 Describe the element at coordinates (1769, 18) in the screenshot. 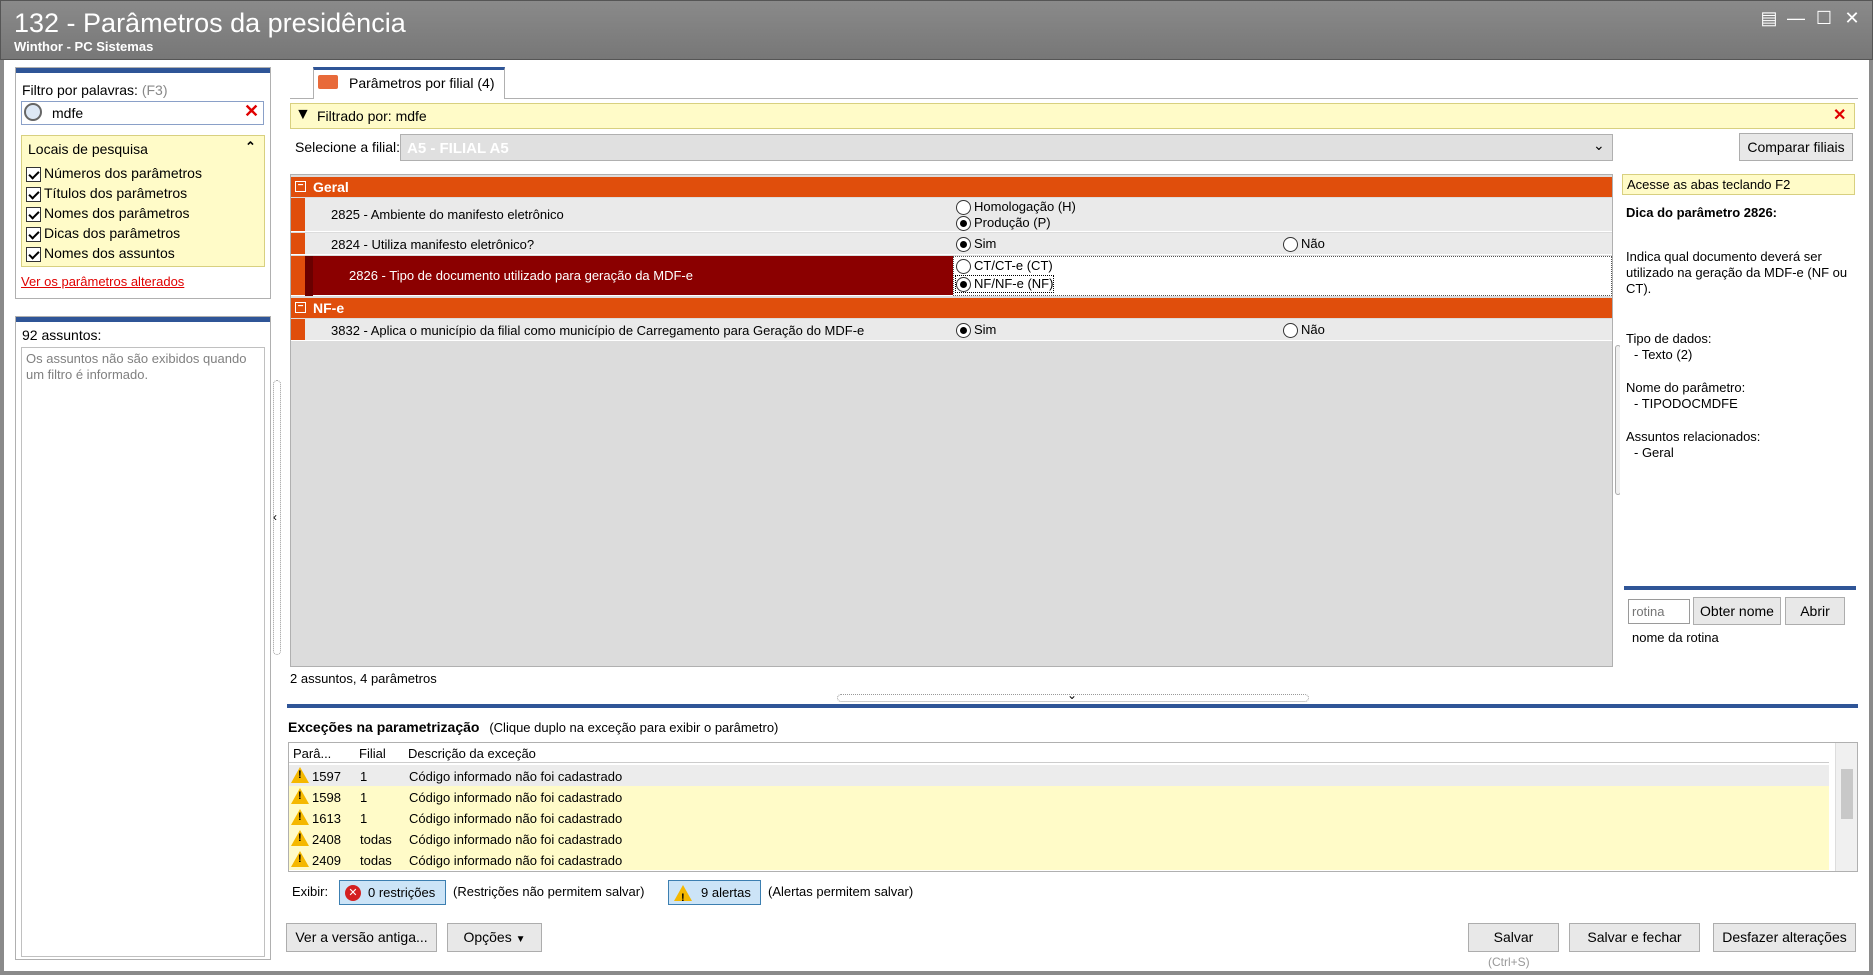

I see `restore-icon: ▤` at that location.